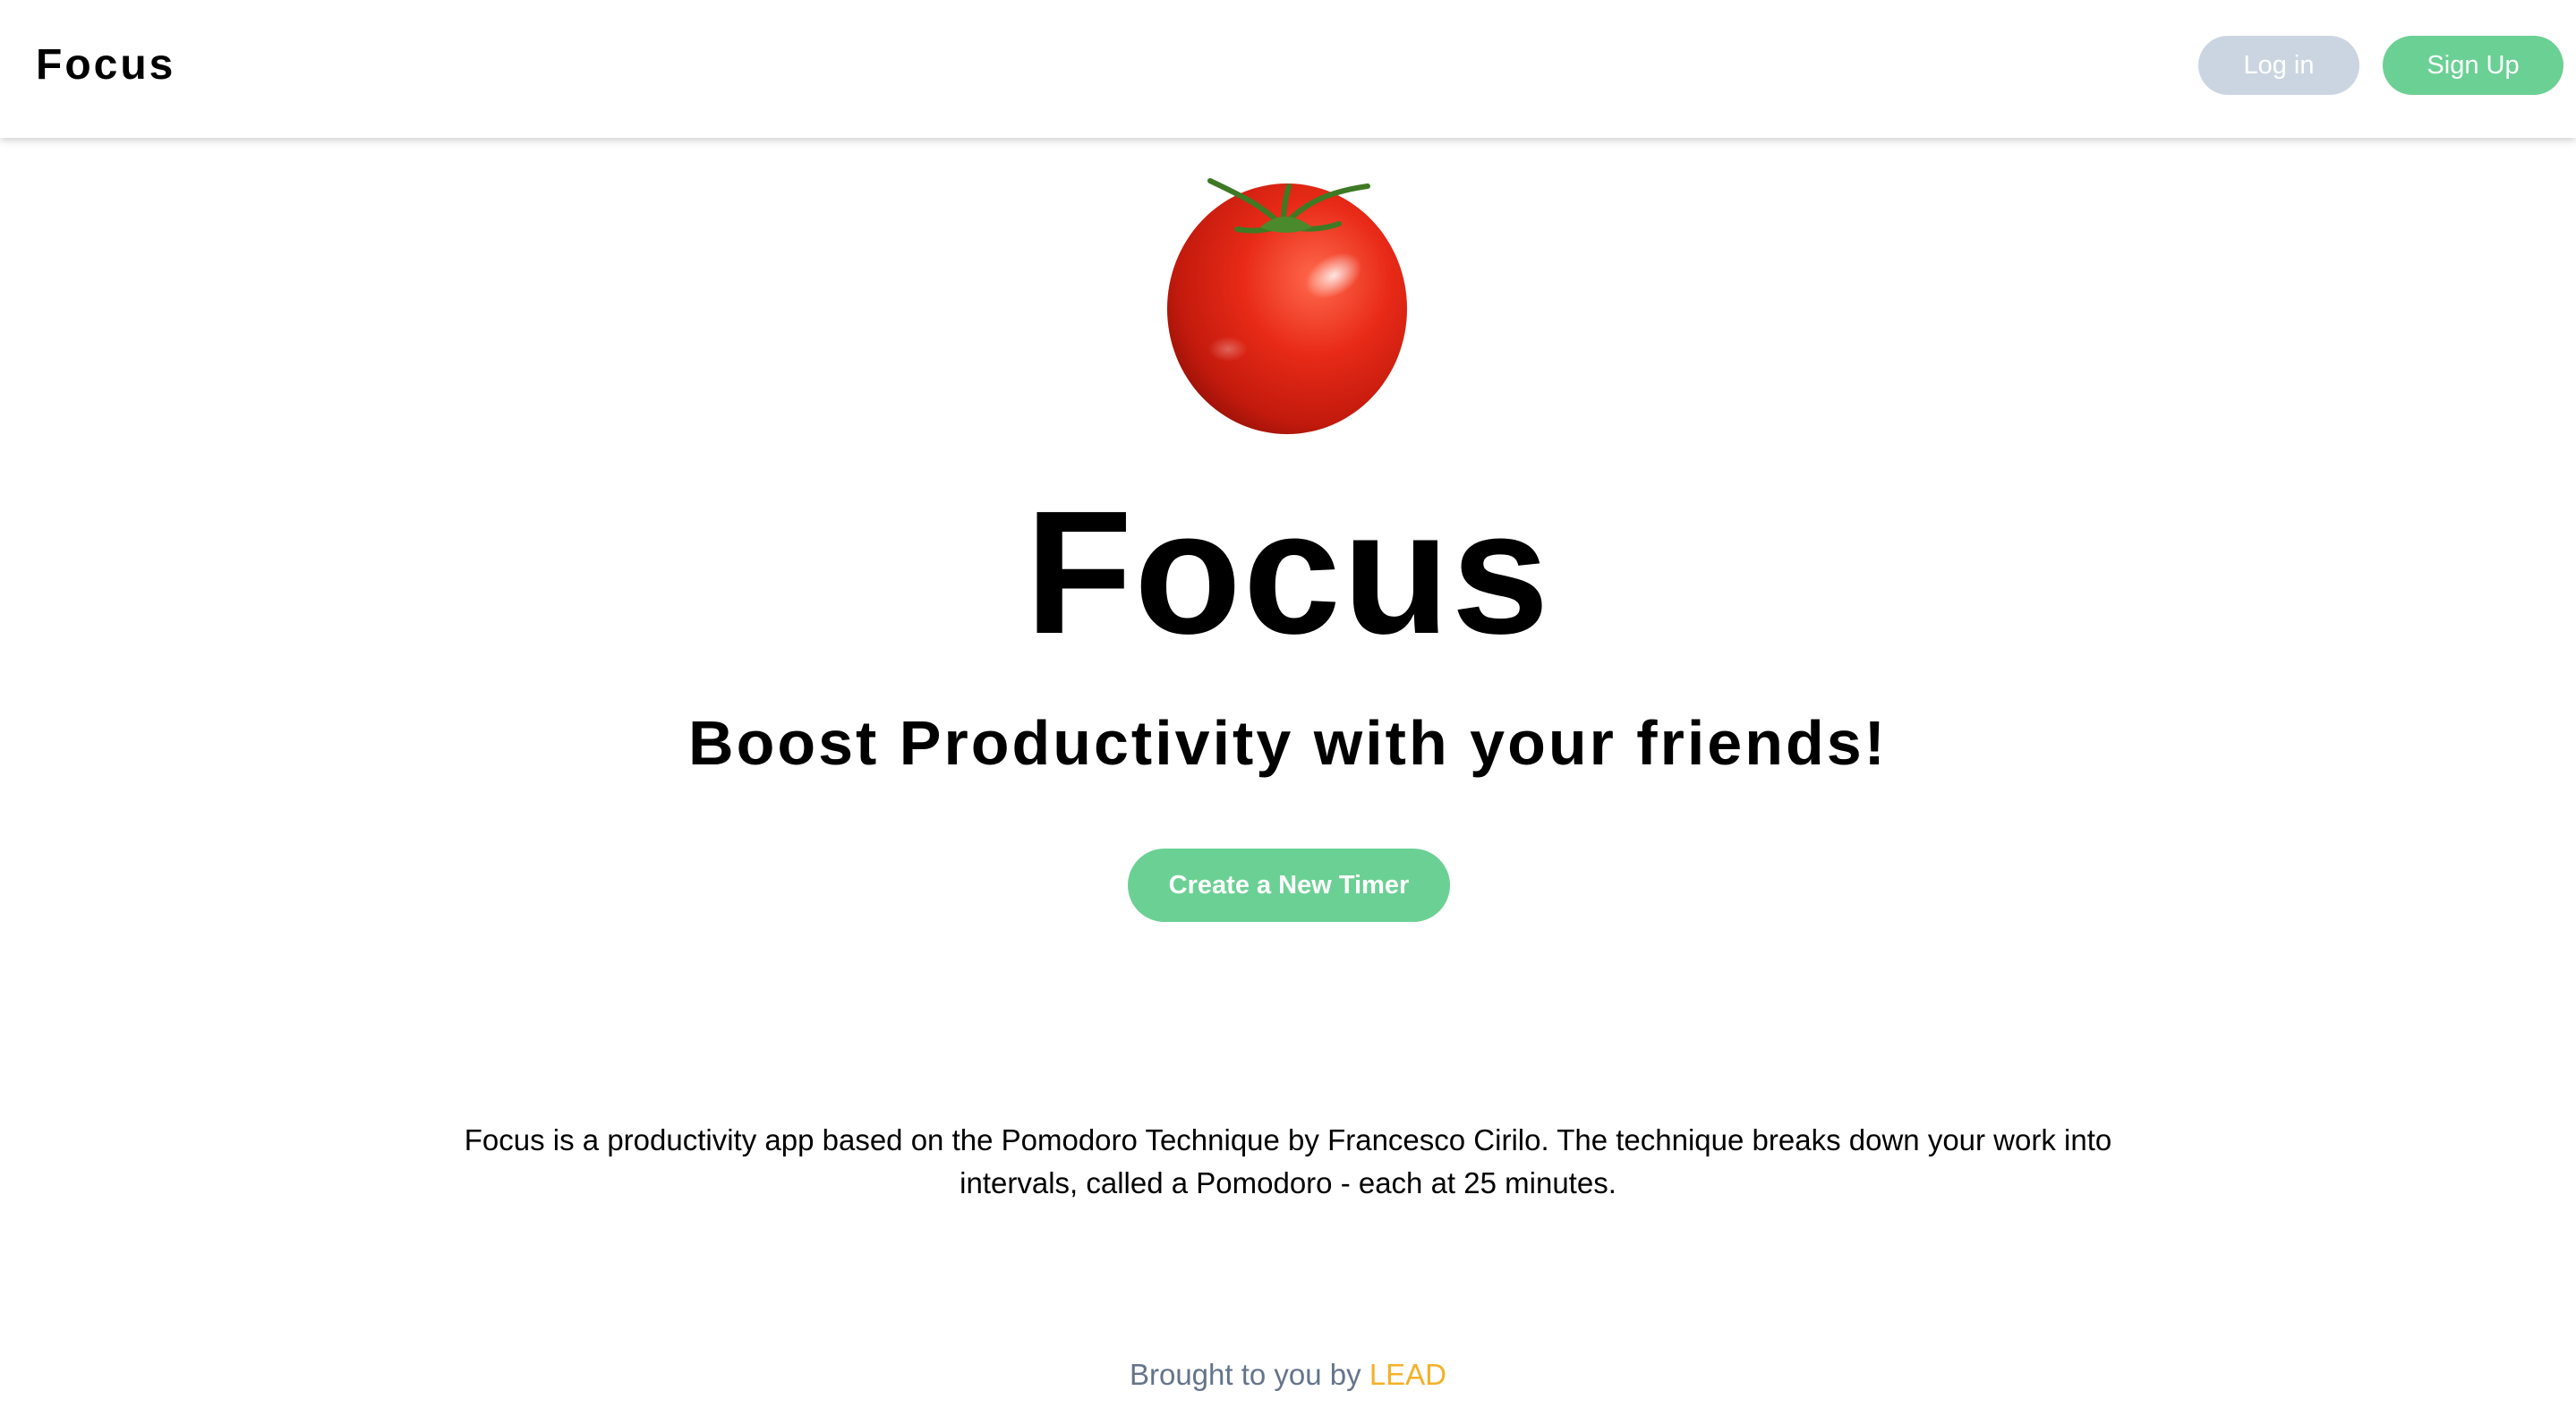 The width and height of the screenshot is (2576, 1425). What do you see at coordinates (2473, 65) in the screenshot?
I see `signup-button: Sign Up` at bounding box center [2473, 65].